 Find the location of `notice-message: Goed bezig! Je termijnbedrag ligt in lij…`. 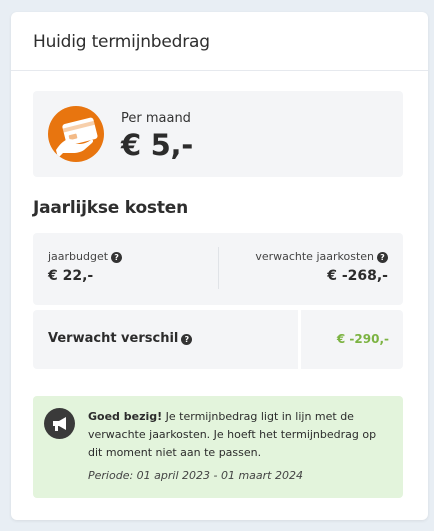

notice-message: Goed bezig! Je termijnbedrag ligt in lij… is located at coordinates (240, 435).